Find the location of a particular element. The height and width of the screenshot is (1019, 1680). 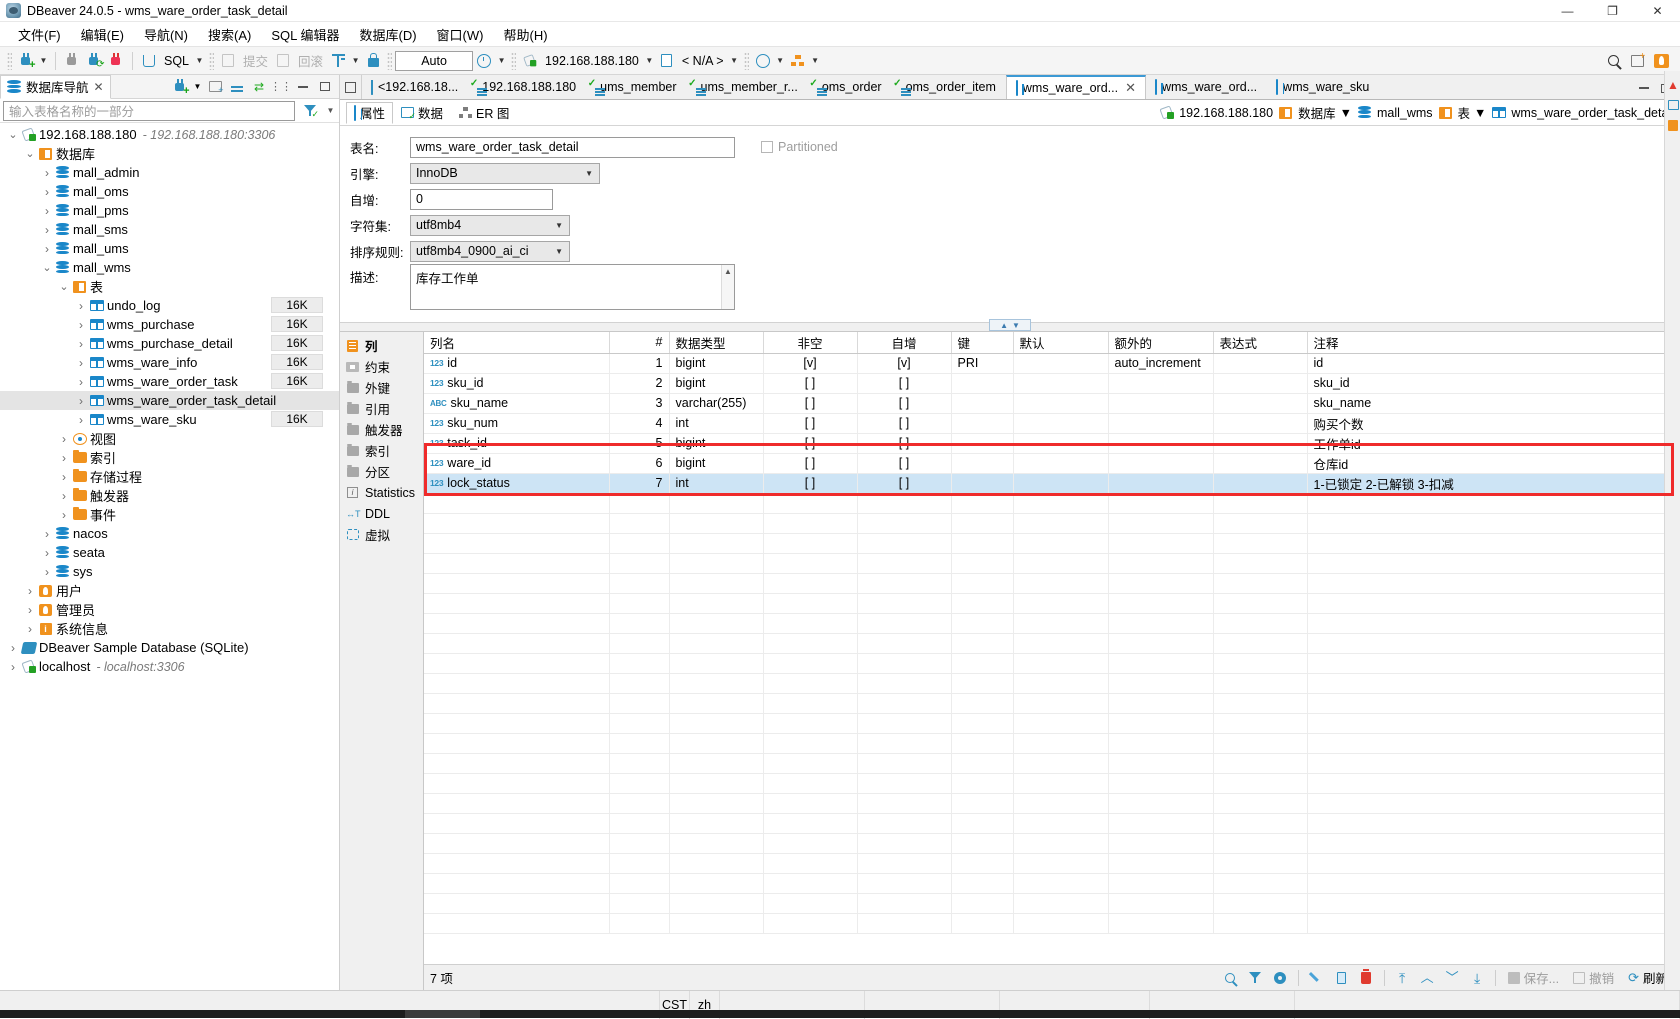

tree-twisty-icon: ⌄ is located at coordinates (30, 153).